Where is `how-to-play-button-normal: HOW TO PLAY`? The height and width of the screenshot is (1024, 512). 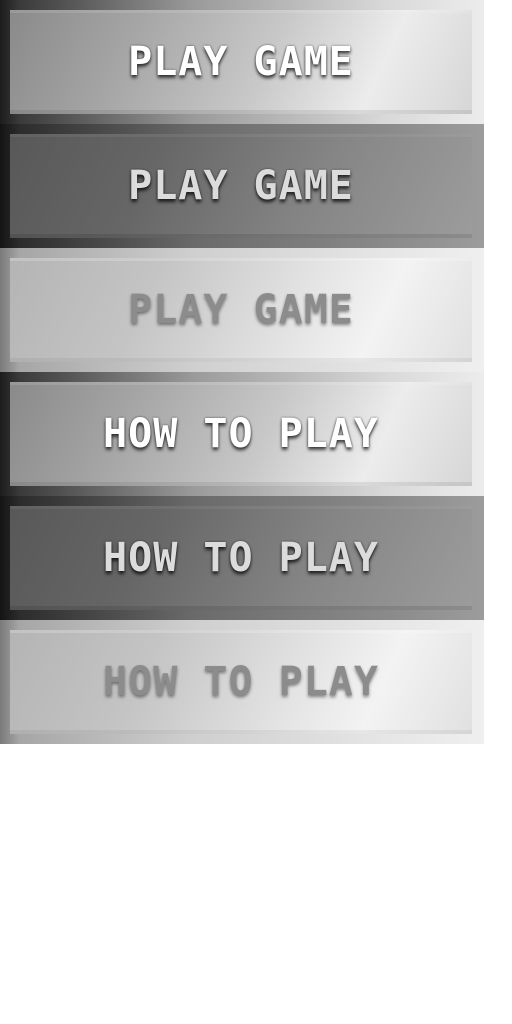 how-to-play-button-normal: HOW TO PLAY is located at coordinates (242, 434).